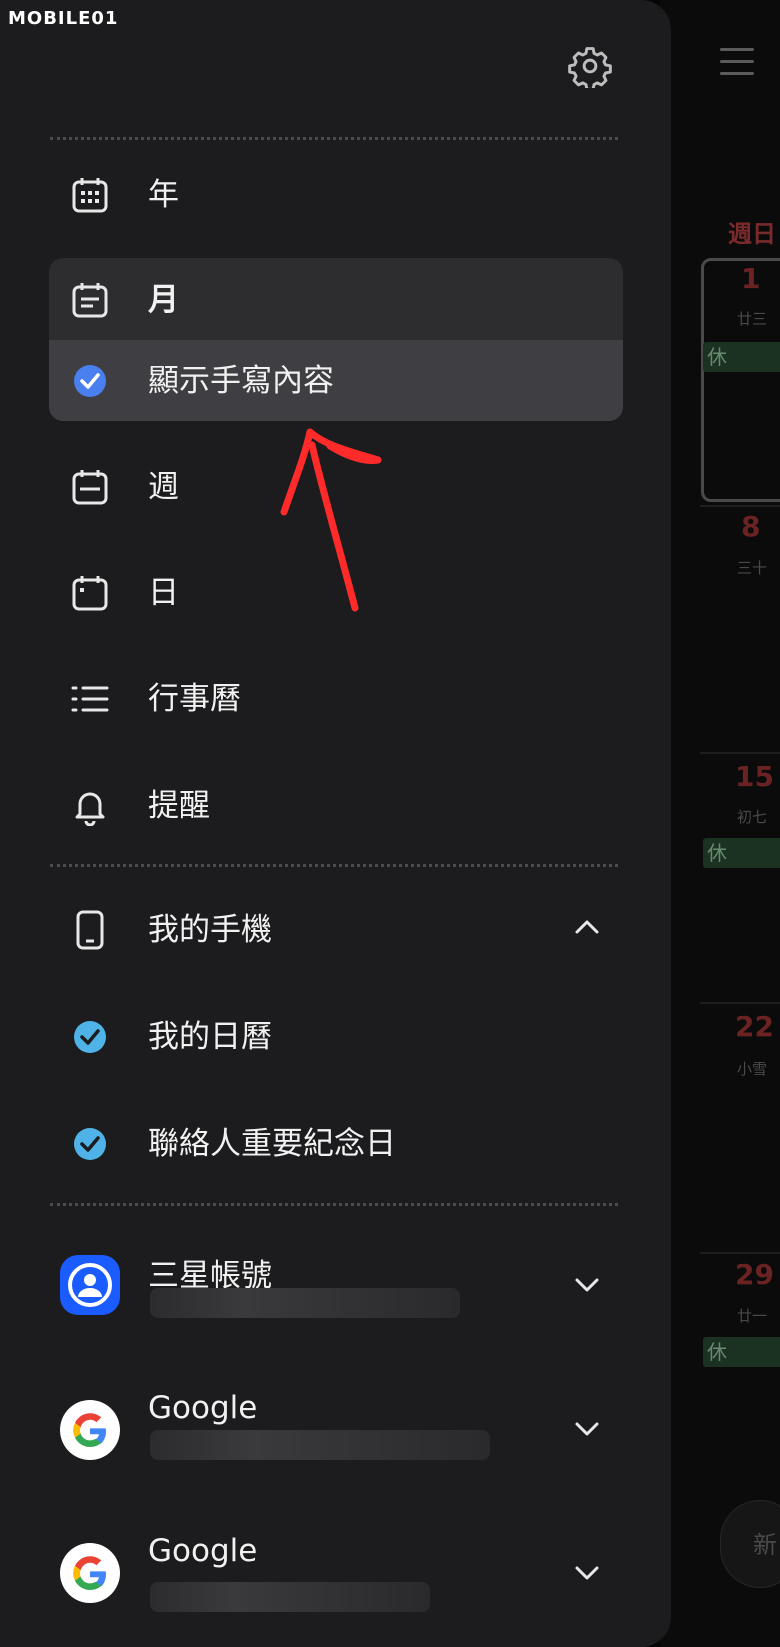  Describe the element at coordinates (90, 1285) in the screenshot. I see `samsung-account-icon` at that location.